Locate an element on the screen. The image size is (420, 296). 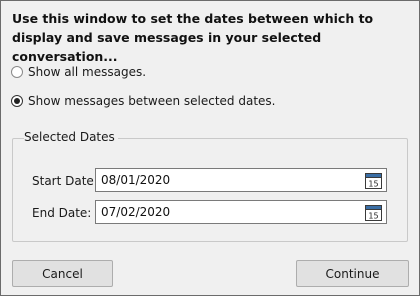
radio-unchecked-icon is located at coordinates (17, 72).